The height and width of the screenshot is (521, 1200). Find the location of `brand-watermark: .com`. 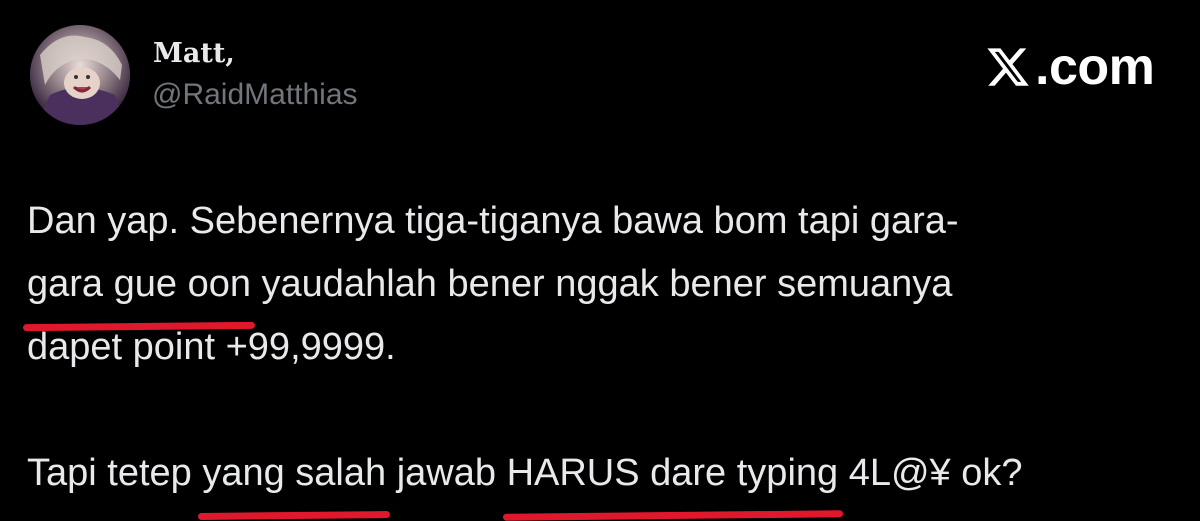

brand-watermark: .com is located at coordinates (1070, 67).